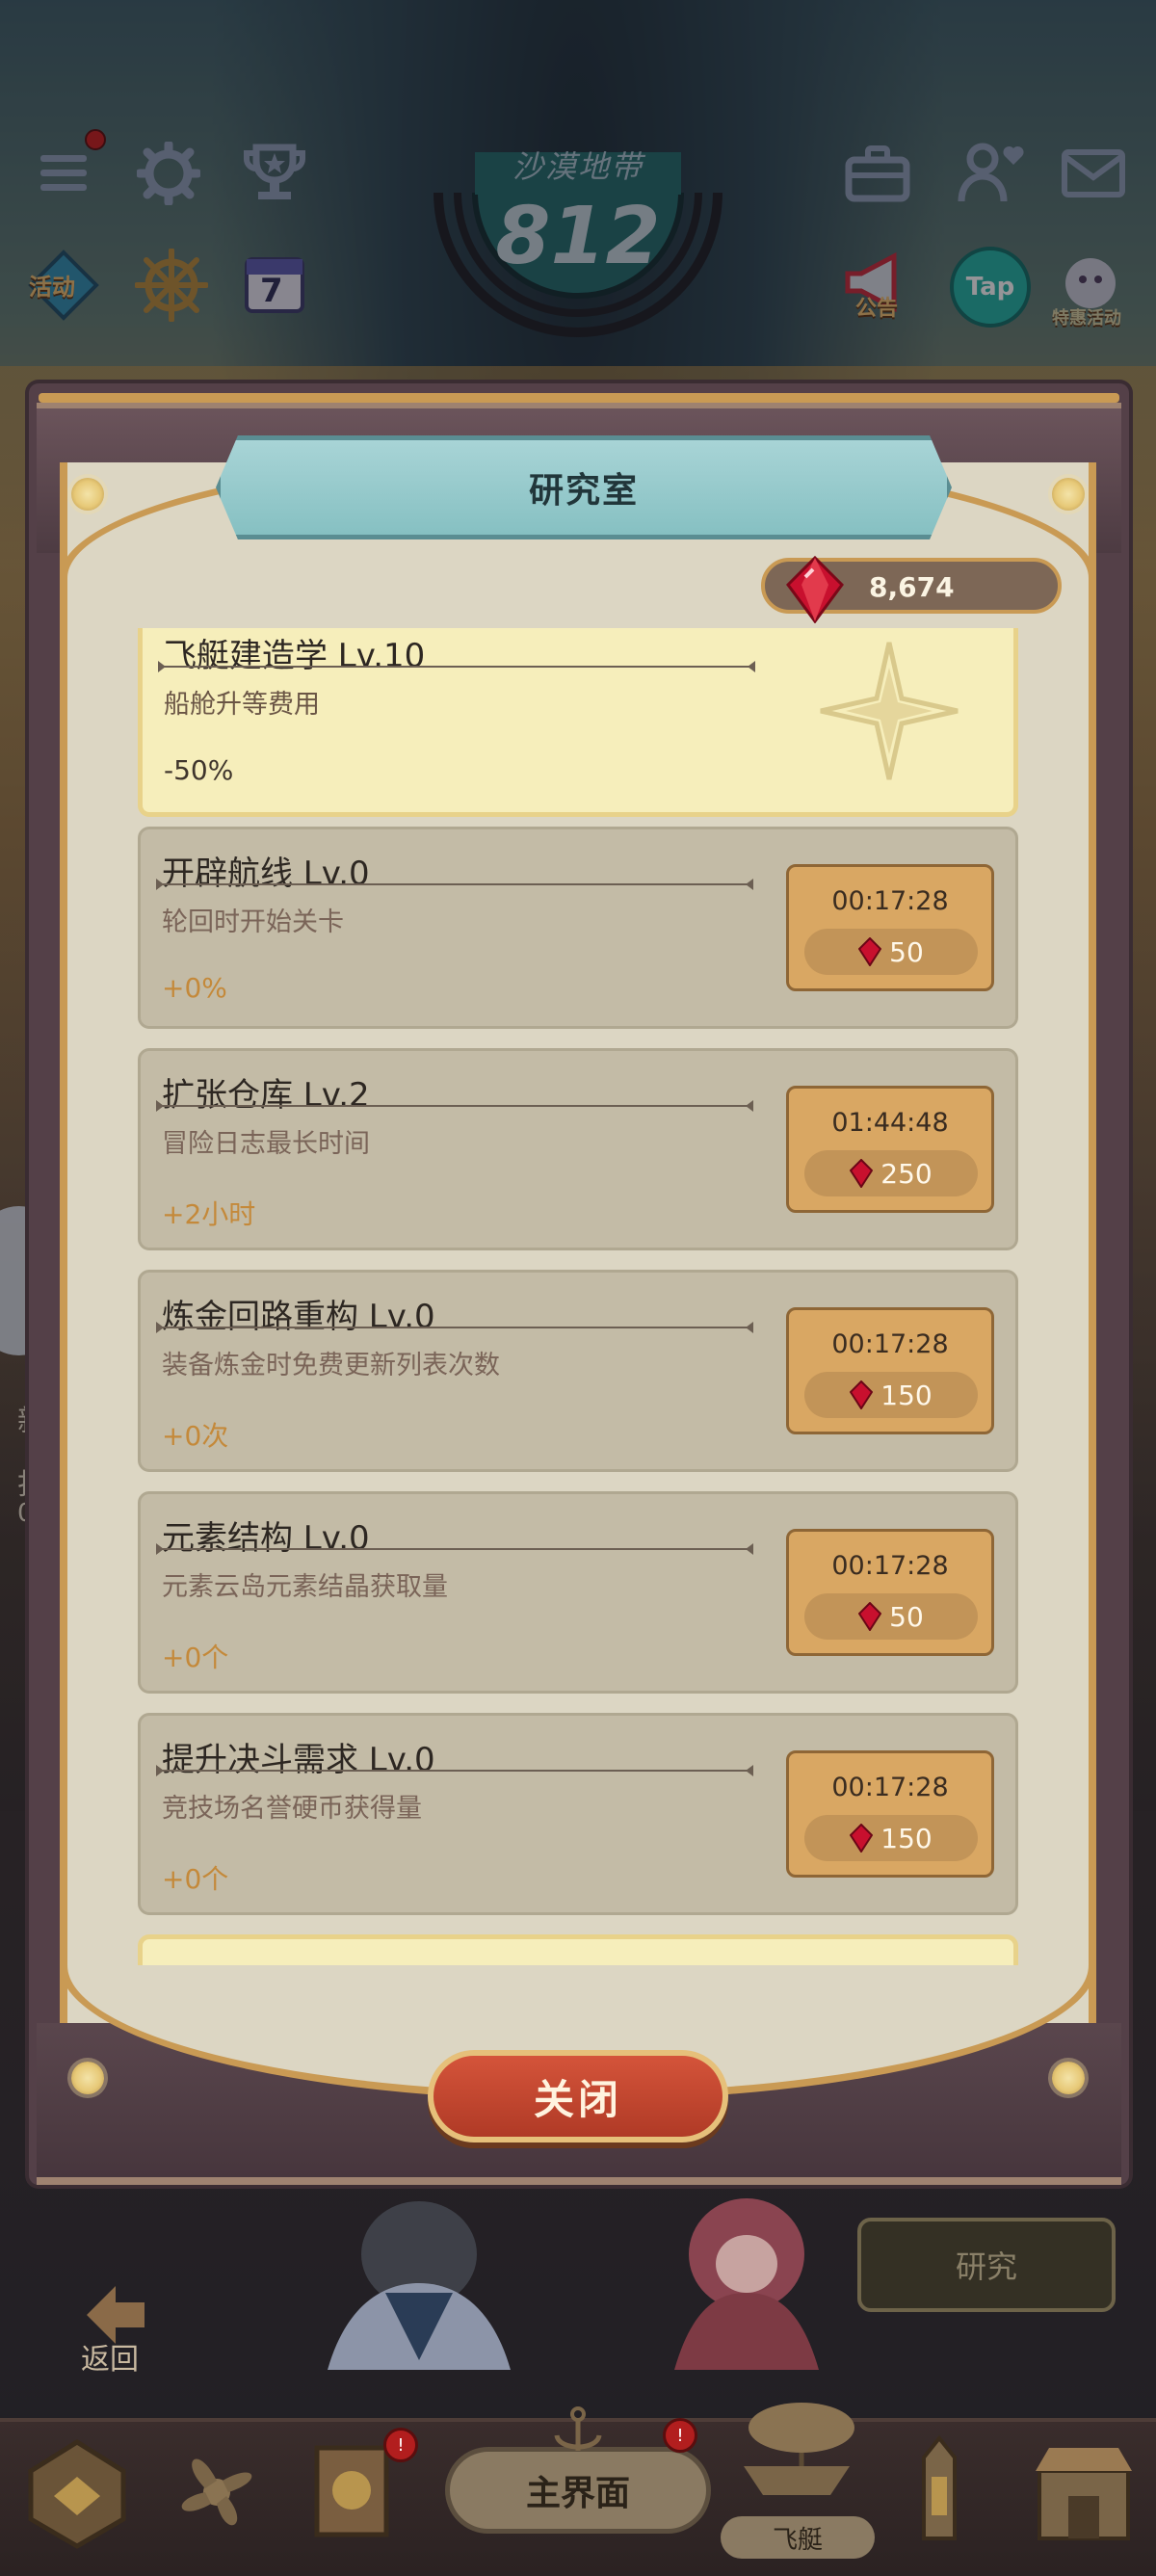 The image size is (1156, 2576). I want to click on main-screen-button: 主界面, so click(578, 2491).